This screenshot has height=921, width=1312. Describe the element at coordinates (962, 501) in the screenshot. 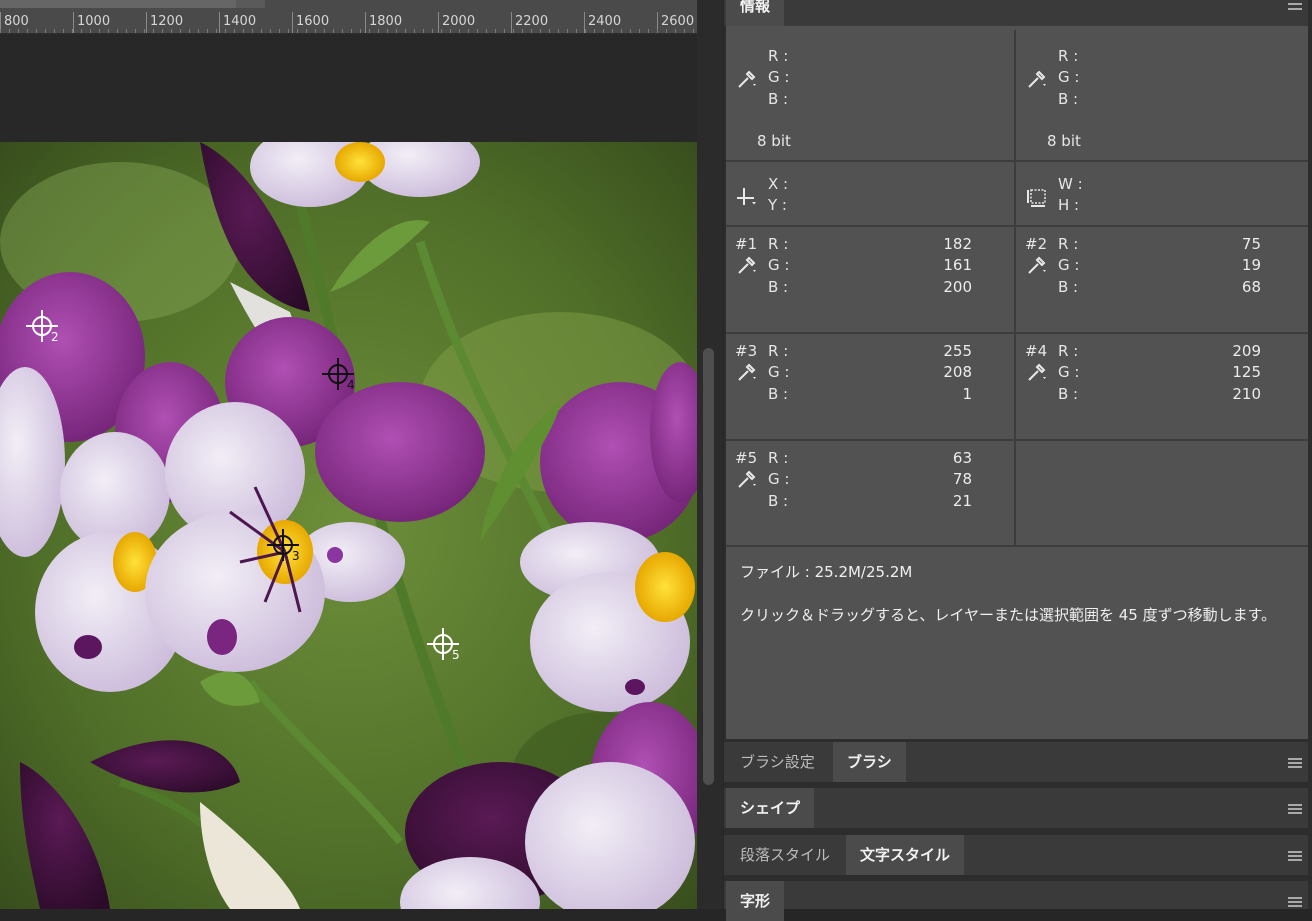

I see `sampler-5-b-value: 21` at that location.